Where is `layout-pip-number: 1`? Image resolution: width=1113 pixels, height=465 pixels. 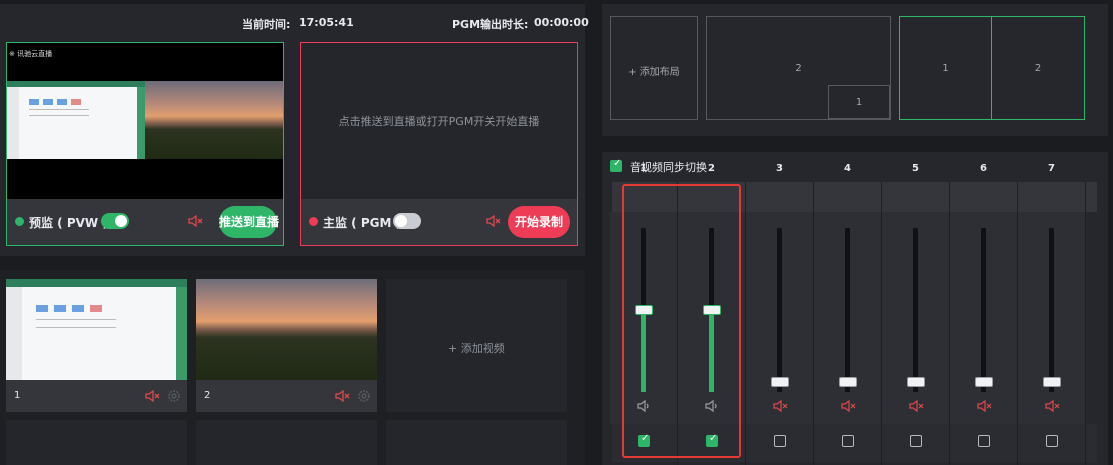 layout-pip-number: 1 is located at coordinates (859, 102).